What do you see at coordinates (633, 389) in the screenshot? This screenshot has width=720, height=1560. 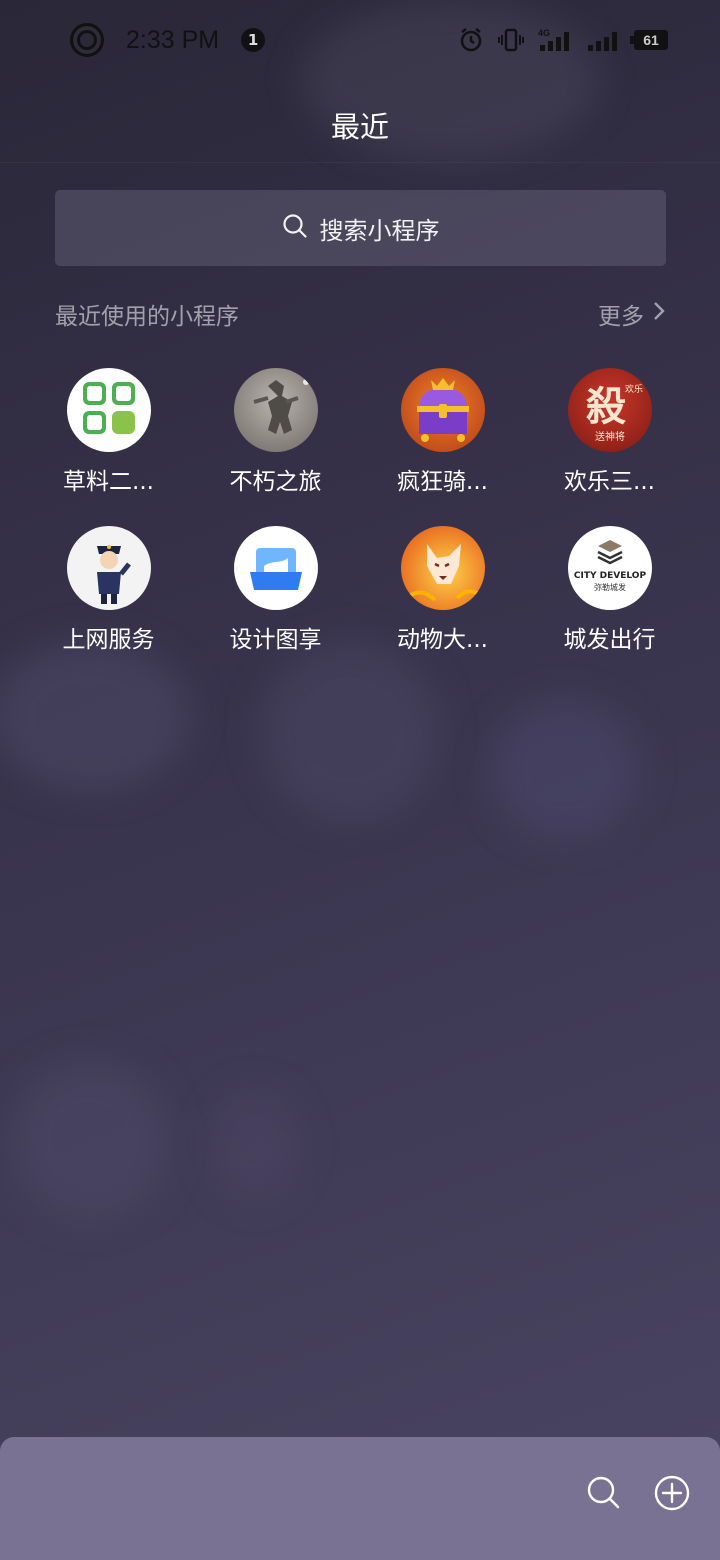 I see `svg-text: 欢乐` at bounding box center [633, 389].